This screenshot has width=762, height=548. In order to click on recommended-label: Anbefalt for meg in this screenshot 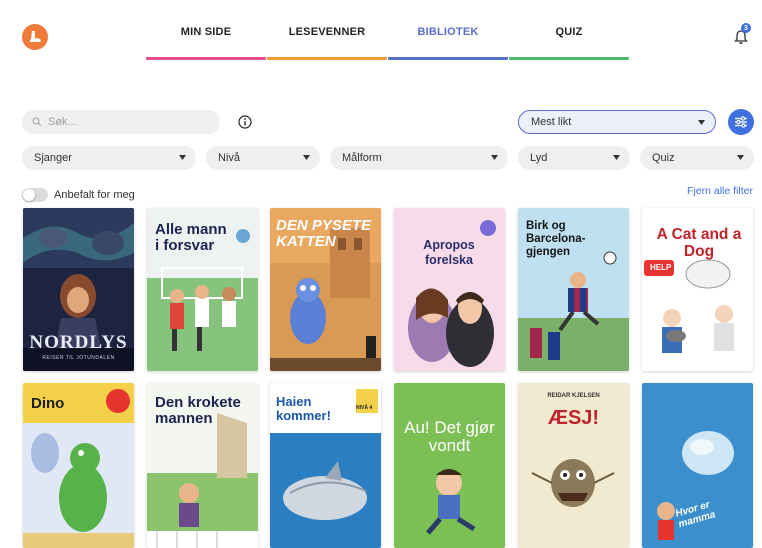, I will do `click(94, 195)`.